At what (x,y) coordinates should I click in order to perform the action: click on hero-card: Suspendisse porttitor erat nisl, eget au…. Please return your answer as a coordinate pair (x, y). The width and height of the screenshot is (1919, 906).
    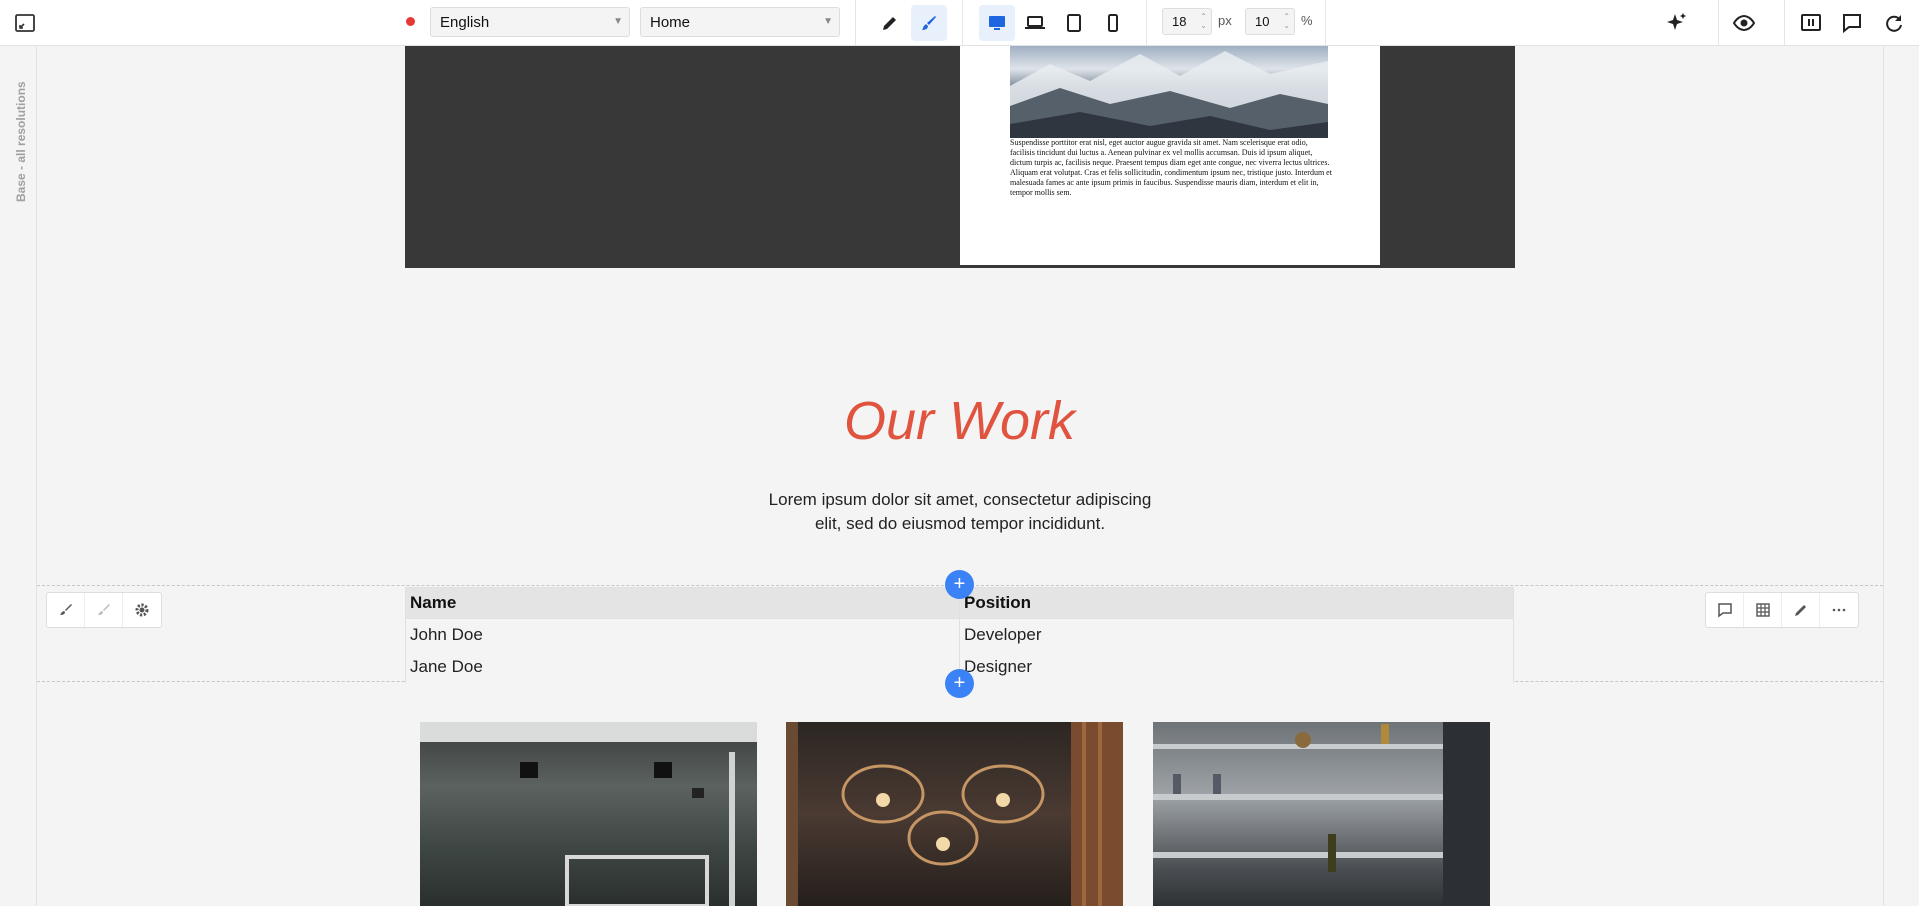
    Looking at the image, I should click on (1170, 155).